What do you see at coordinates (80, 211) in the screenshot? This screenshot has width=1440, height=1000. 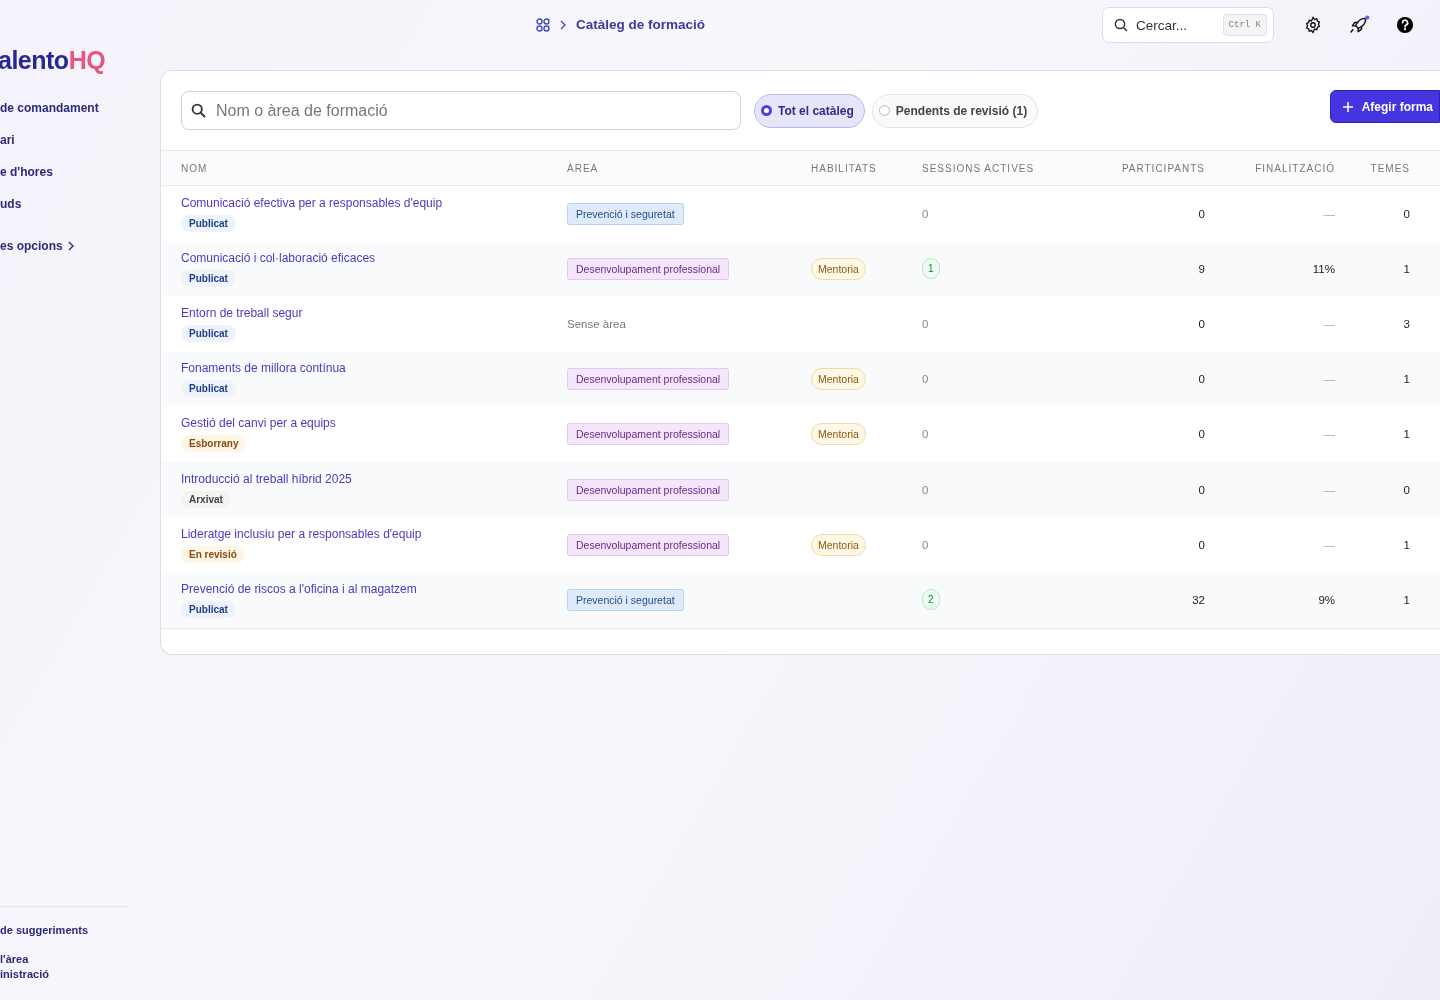 I see `sidebar-item: uds` at bounding box center [80, 211].